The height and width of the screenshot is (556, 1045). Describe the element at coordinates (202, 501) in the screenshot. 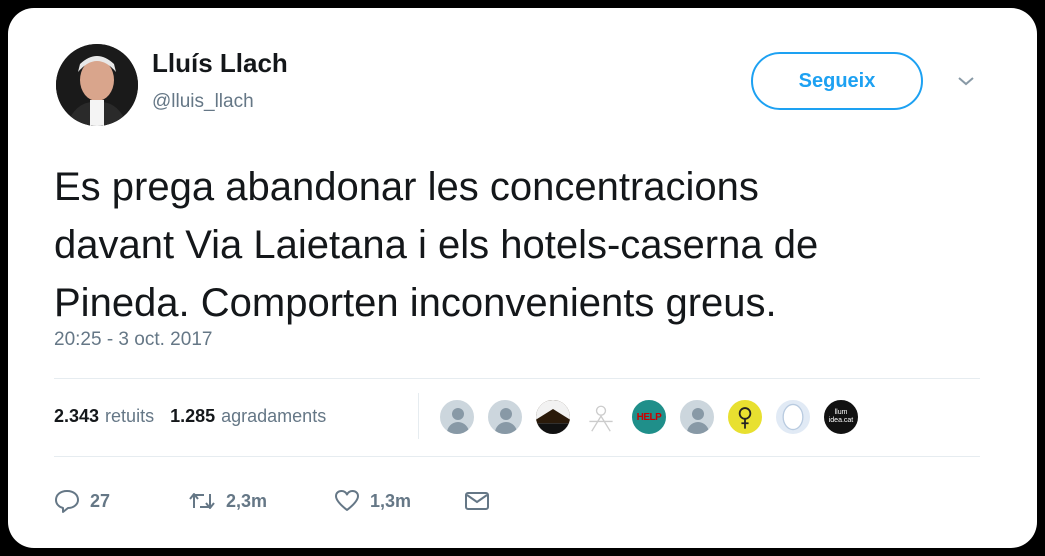

I see `retweet-icon` at that location.